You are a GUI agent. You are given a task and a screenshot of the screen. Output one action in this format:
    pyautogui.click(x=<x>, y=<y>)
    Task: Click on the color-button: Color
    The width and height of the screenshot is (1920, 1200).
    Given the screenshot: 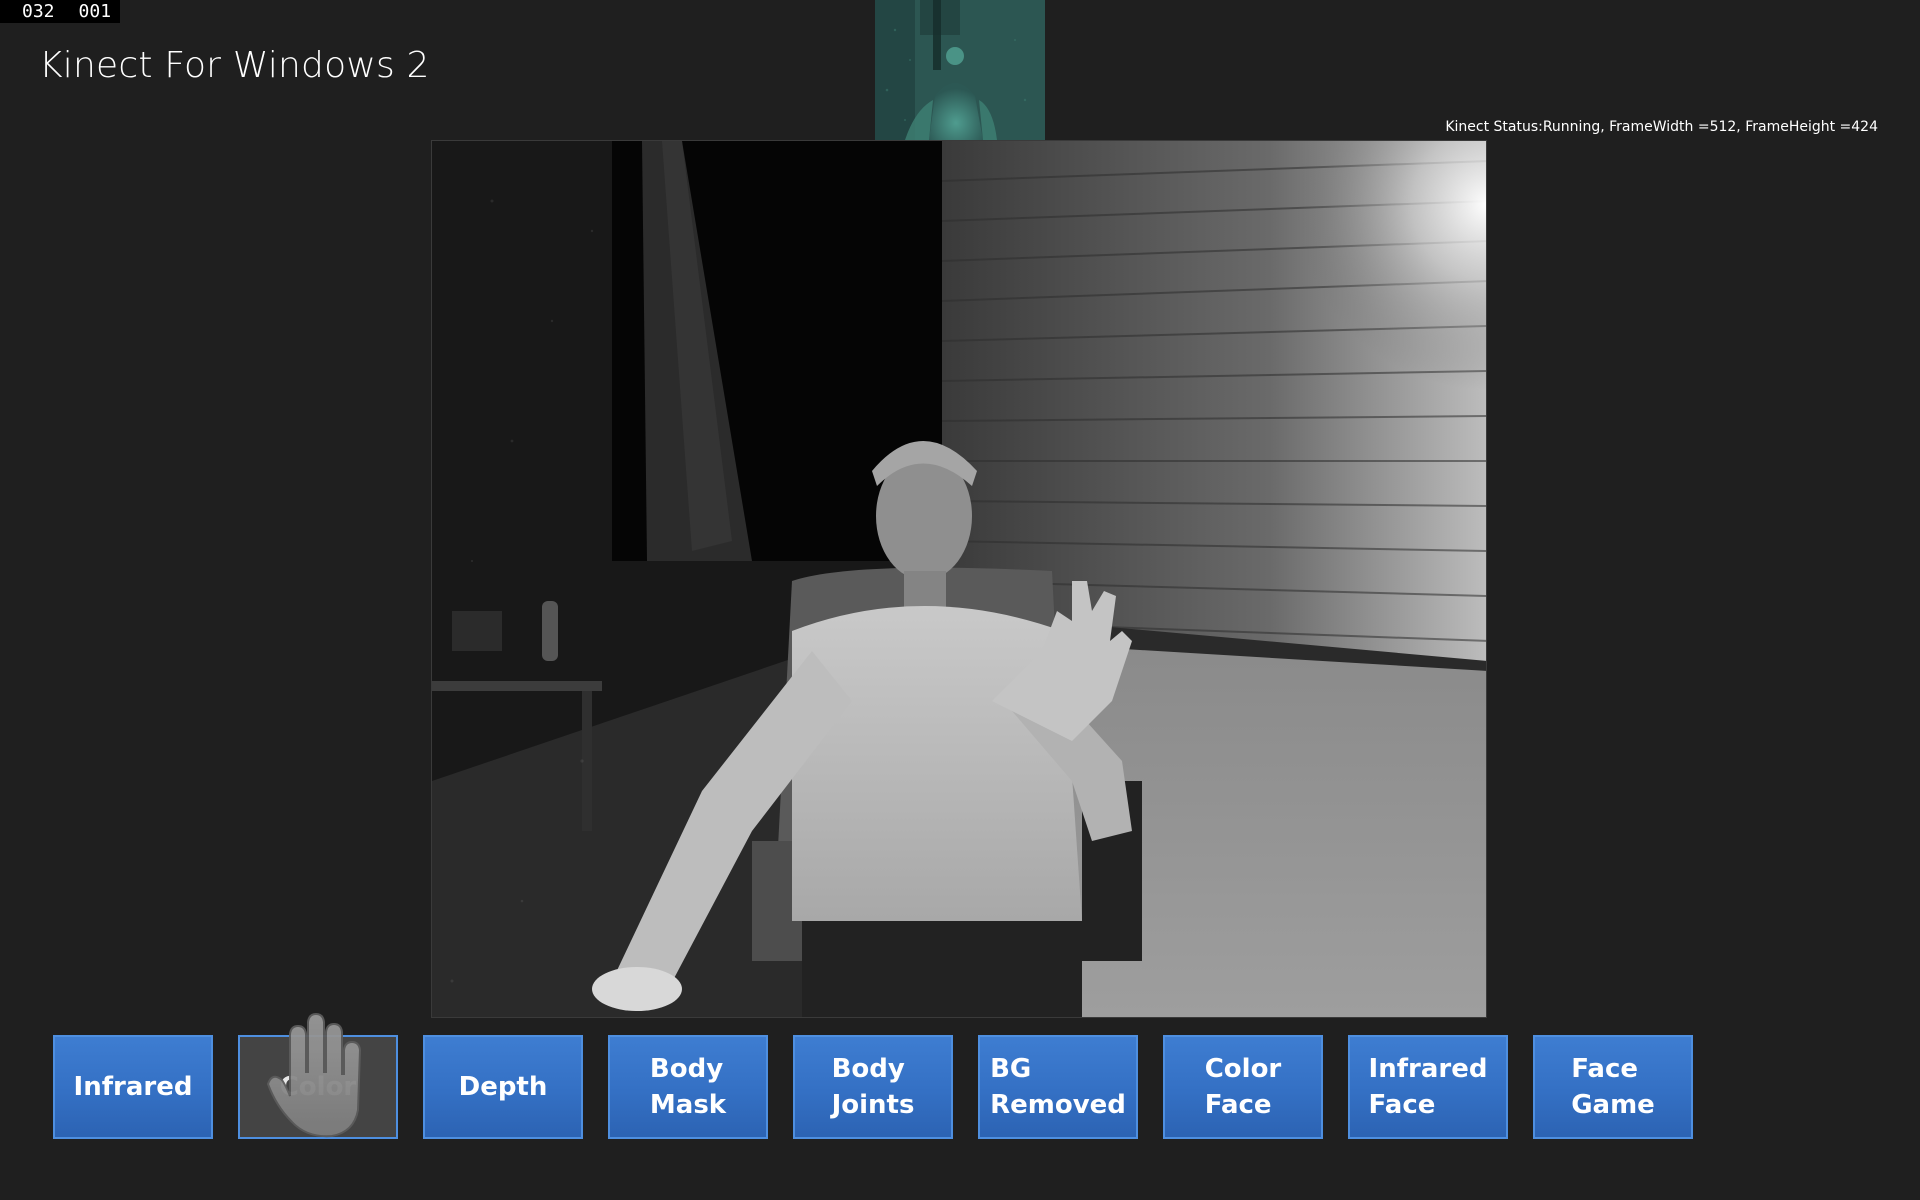 What is the action you would take?
    pyautogui.click(x=318, y=1087)
    